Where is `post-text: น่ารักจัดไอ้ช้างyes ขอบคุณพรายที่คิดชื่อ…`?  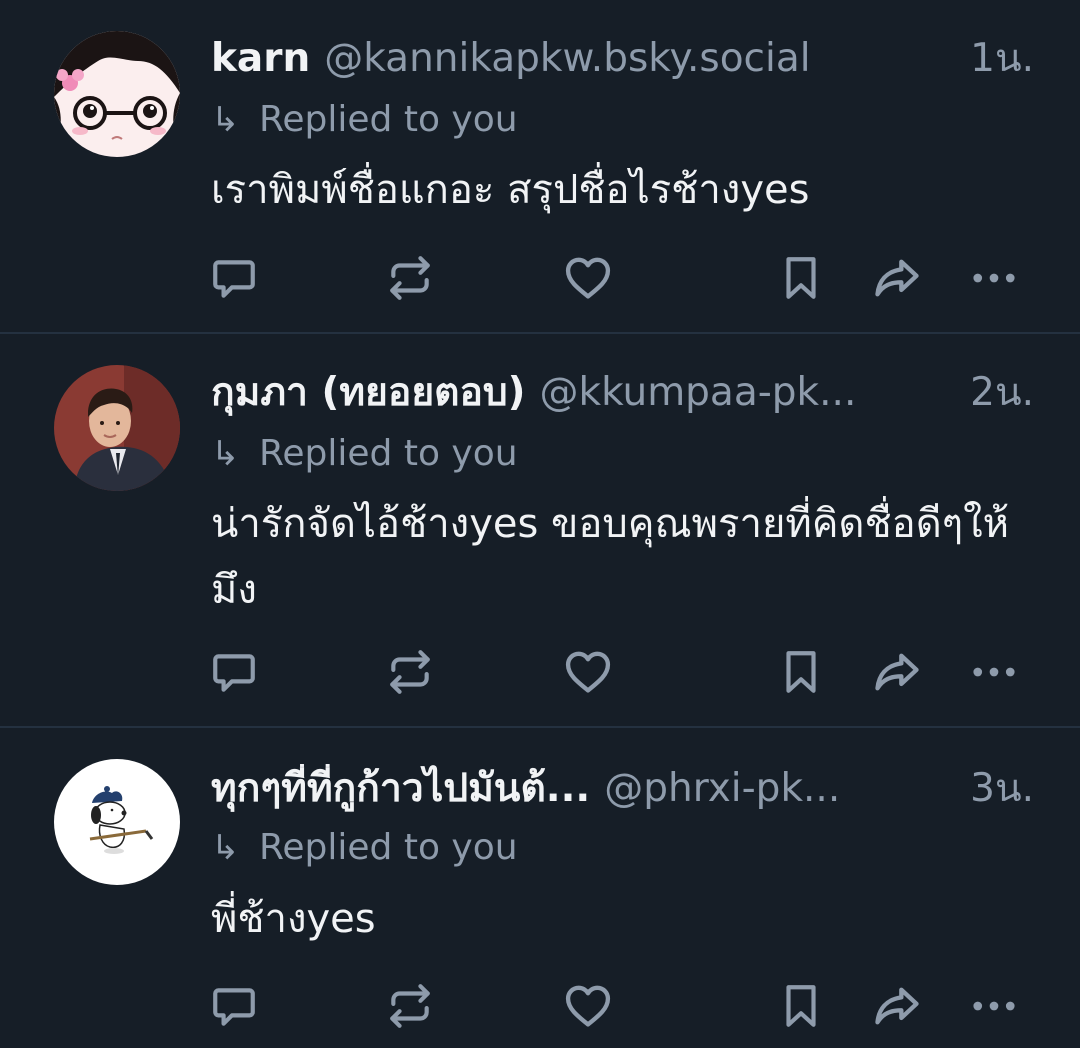 post-text: น่ารักจัดไอ้ช้างyes ขอบคุณพรายที่คิดชื่อ… is located at coordinates (610, 557).